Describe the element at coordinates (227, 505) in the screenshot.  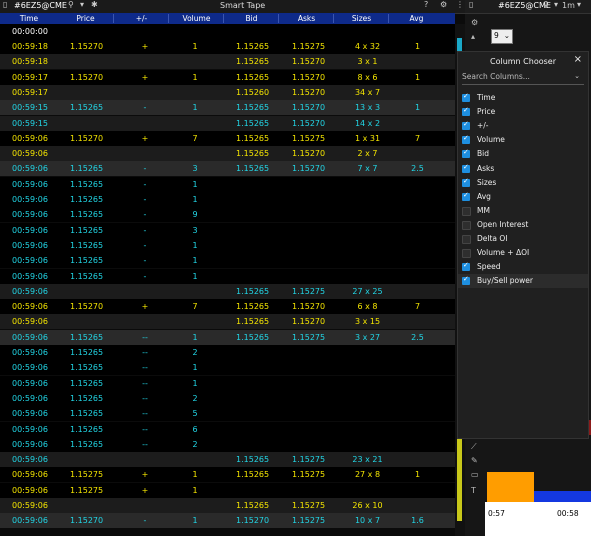
I see `tape-row: 00:59:06 1.15265 1.15275 26 x 10` at that location.